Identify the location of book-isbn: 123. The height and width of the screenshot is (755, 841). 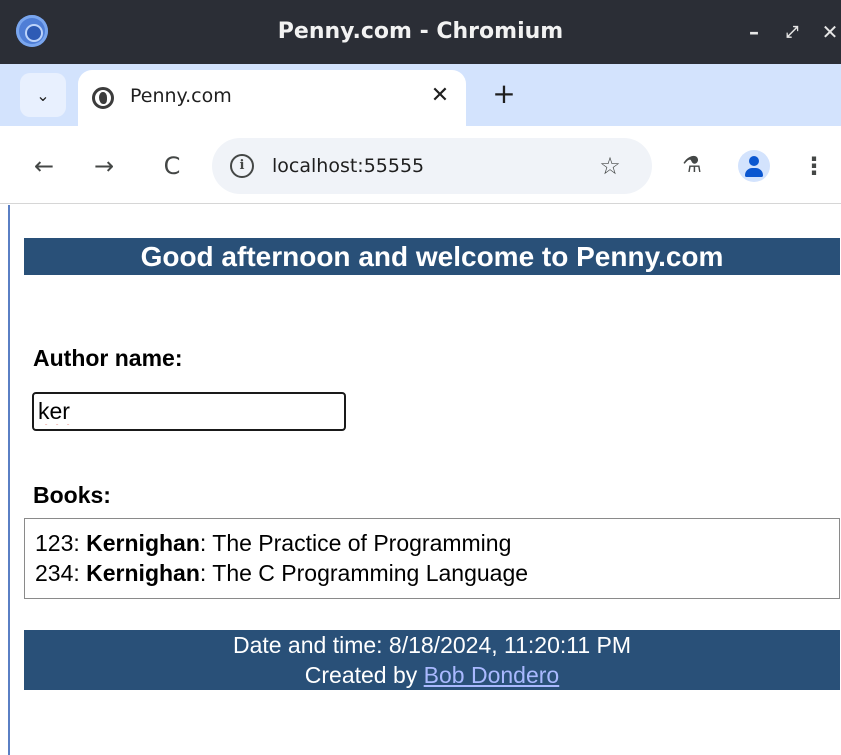
(54, 543).